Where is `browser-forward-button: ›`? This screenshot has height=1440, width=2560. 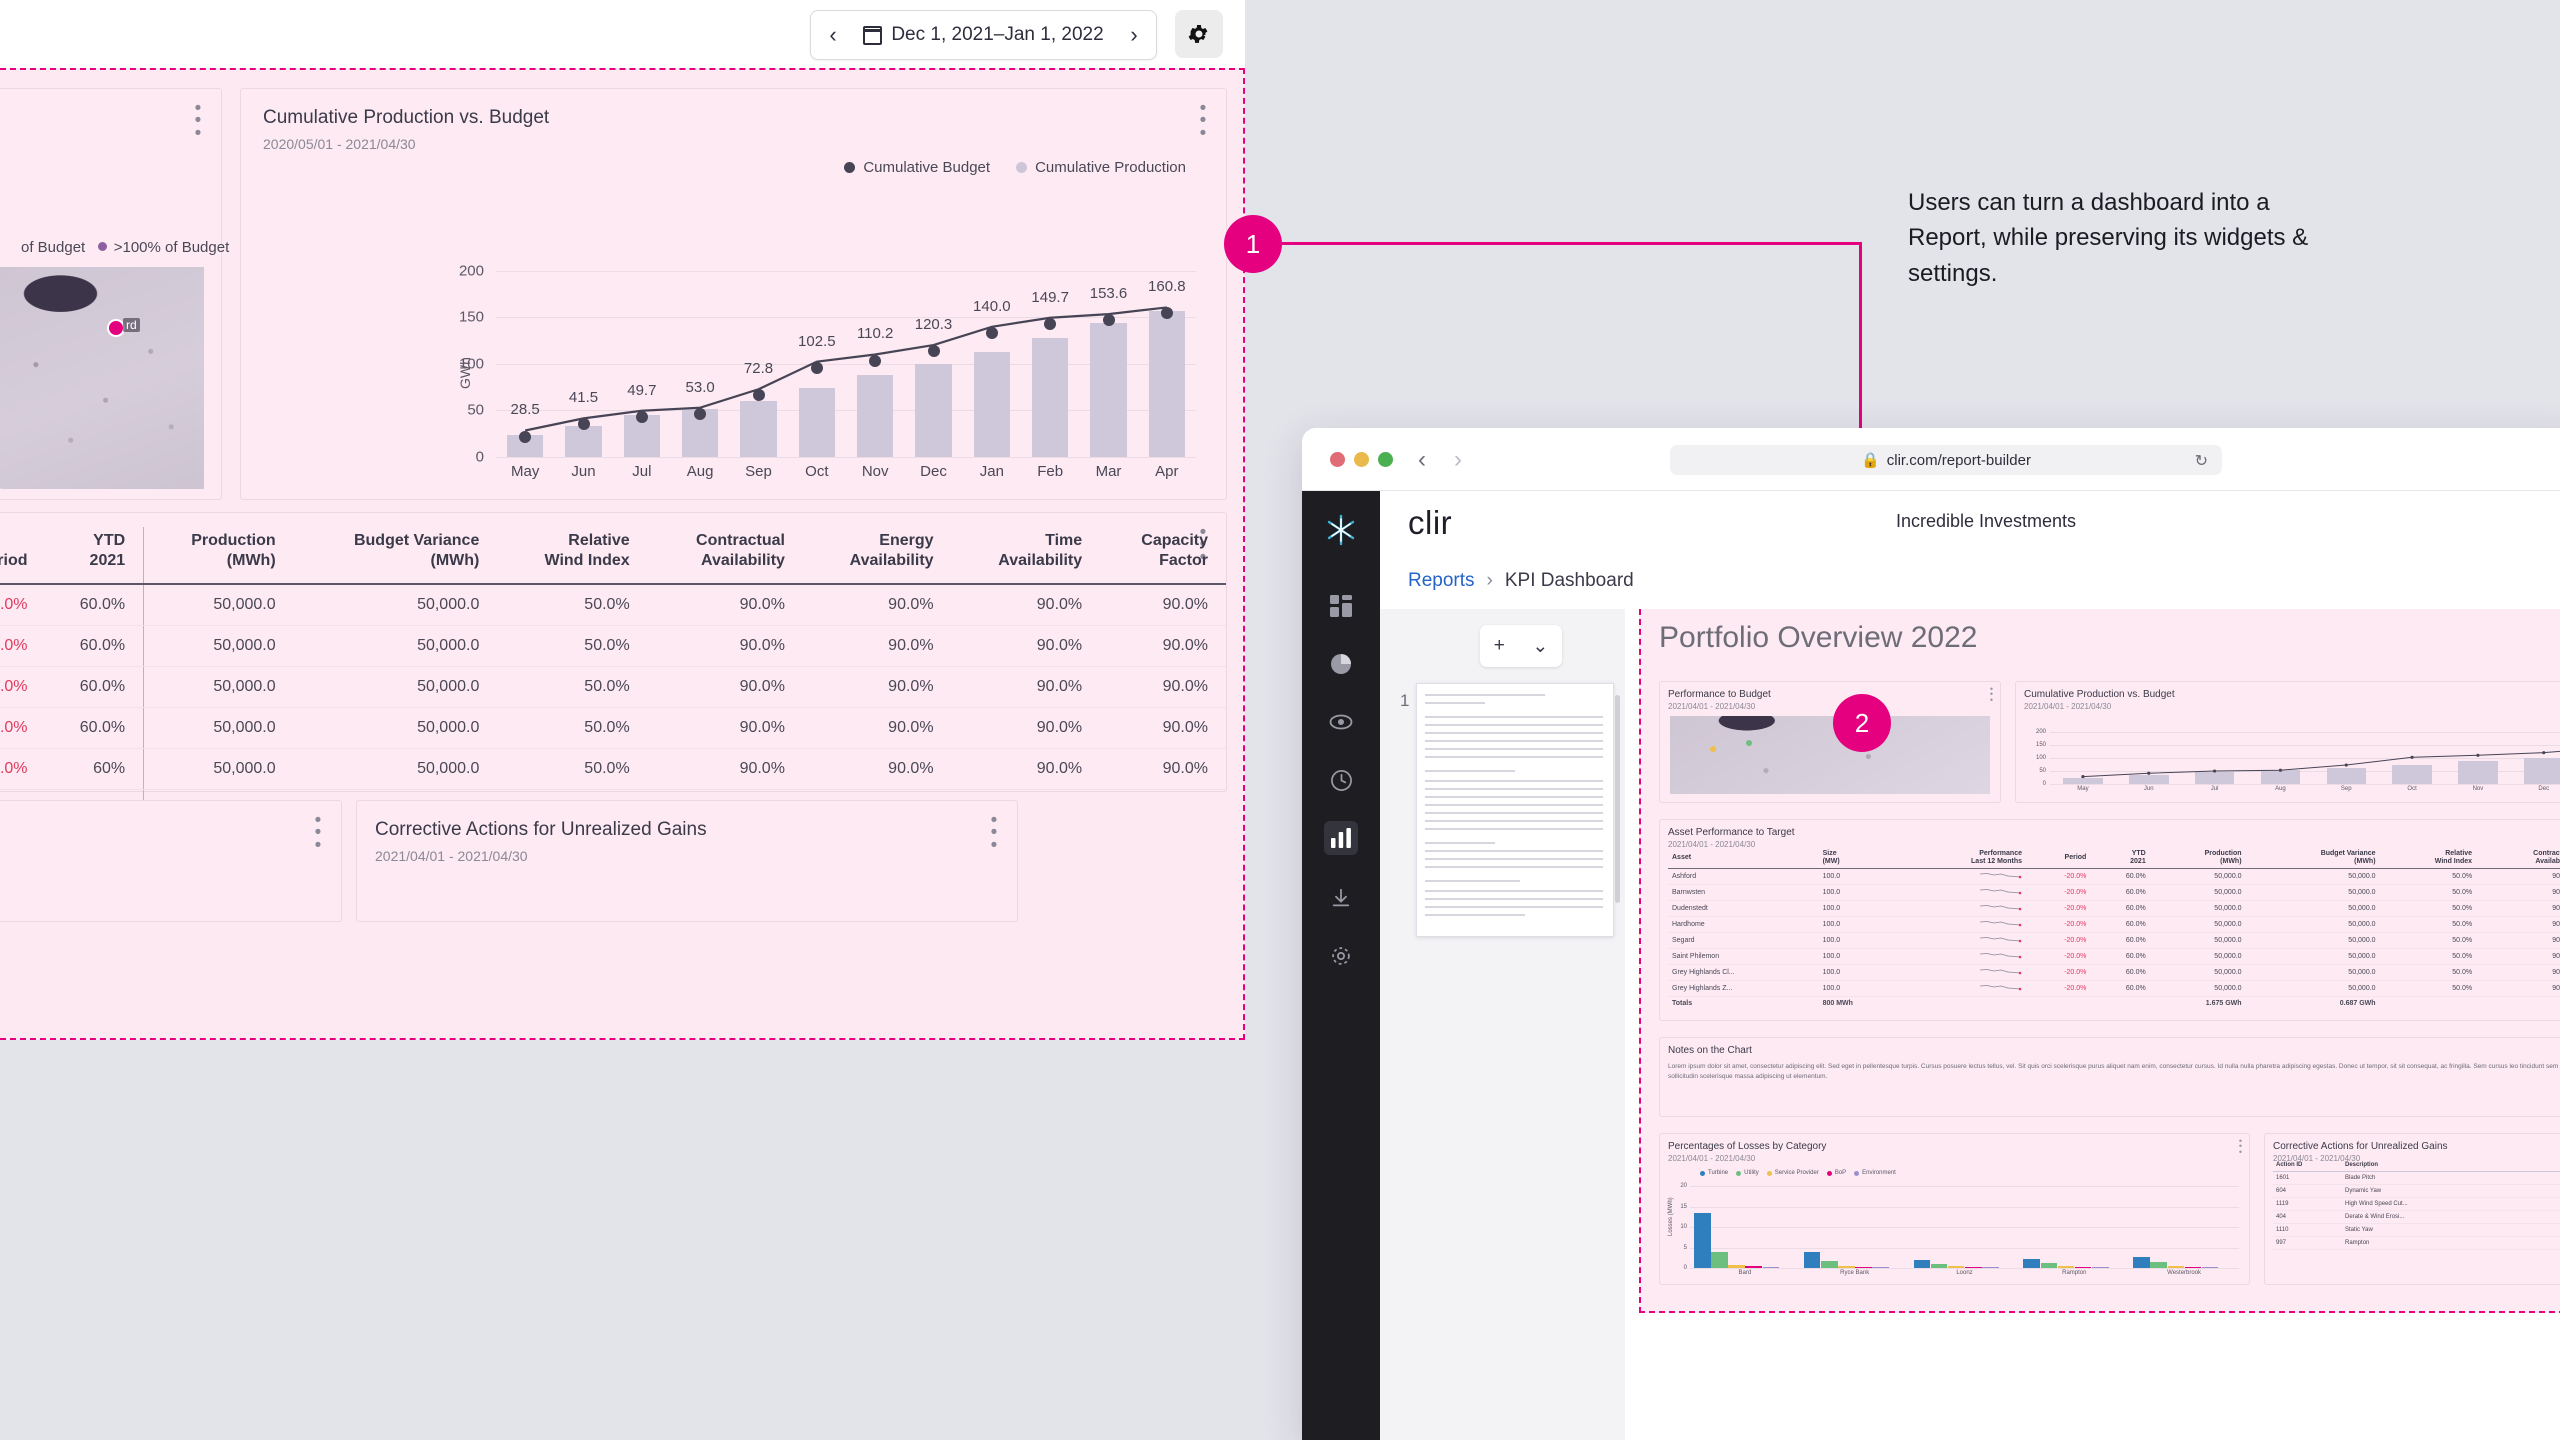 browser-forward-button: › is located at coordinates (1458, 460).